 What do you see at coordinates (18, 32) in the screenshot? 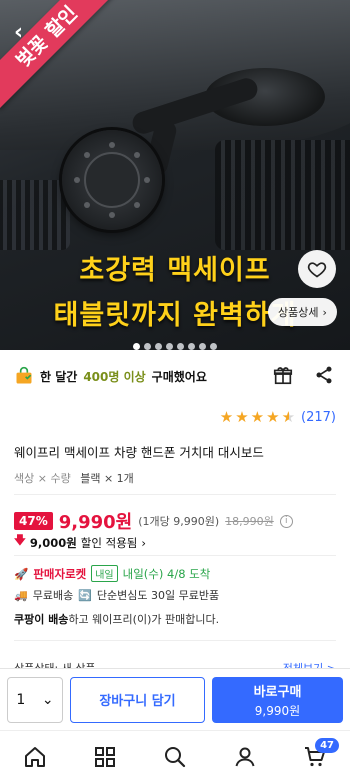
I see `back-chevron-icon: ‹` at bounding box center [18, 32].